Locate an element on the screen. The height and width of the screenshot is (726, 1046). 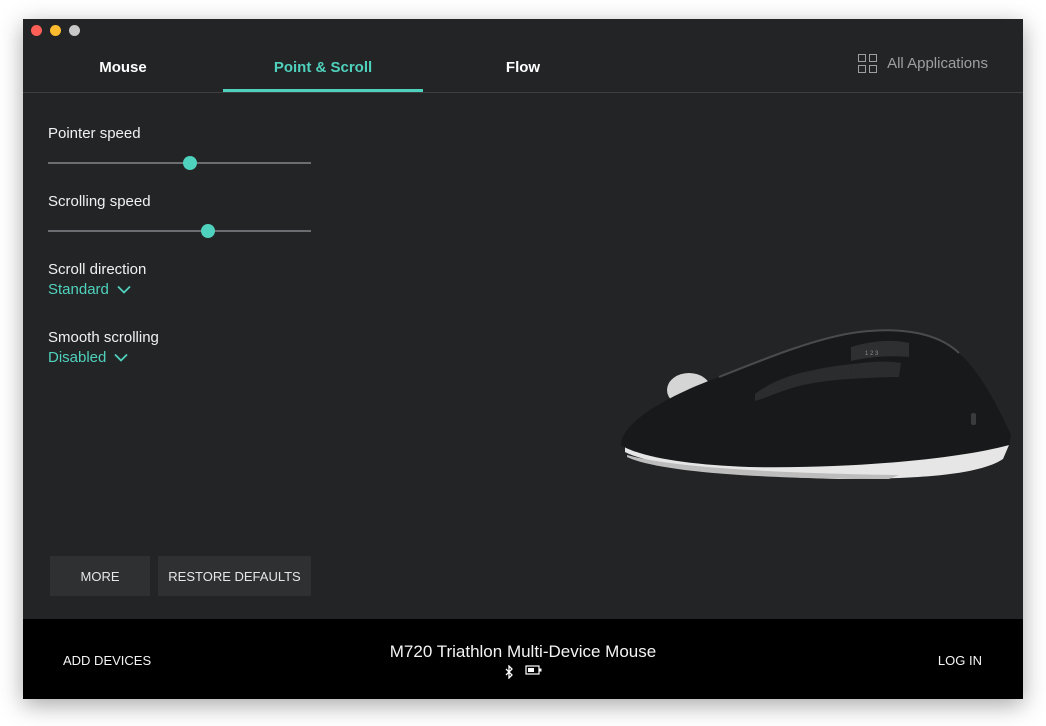
all-applications-button: All Applications is located at coordinates (923, 63).